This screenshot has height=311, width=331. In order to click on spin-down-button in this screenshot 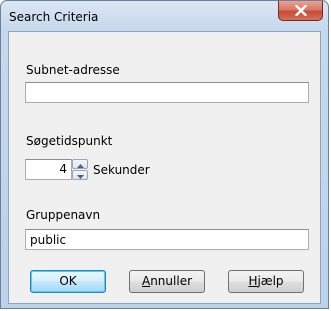, I will do `click(80, 175)`.